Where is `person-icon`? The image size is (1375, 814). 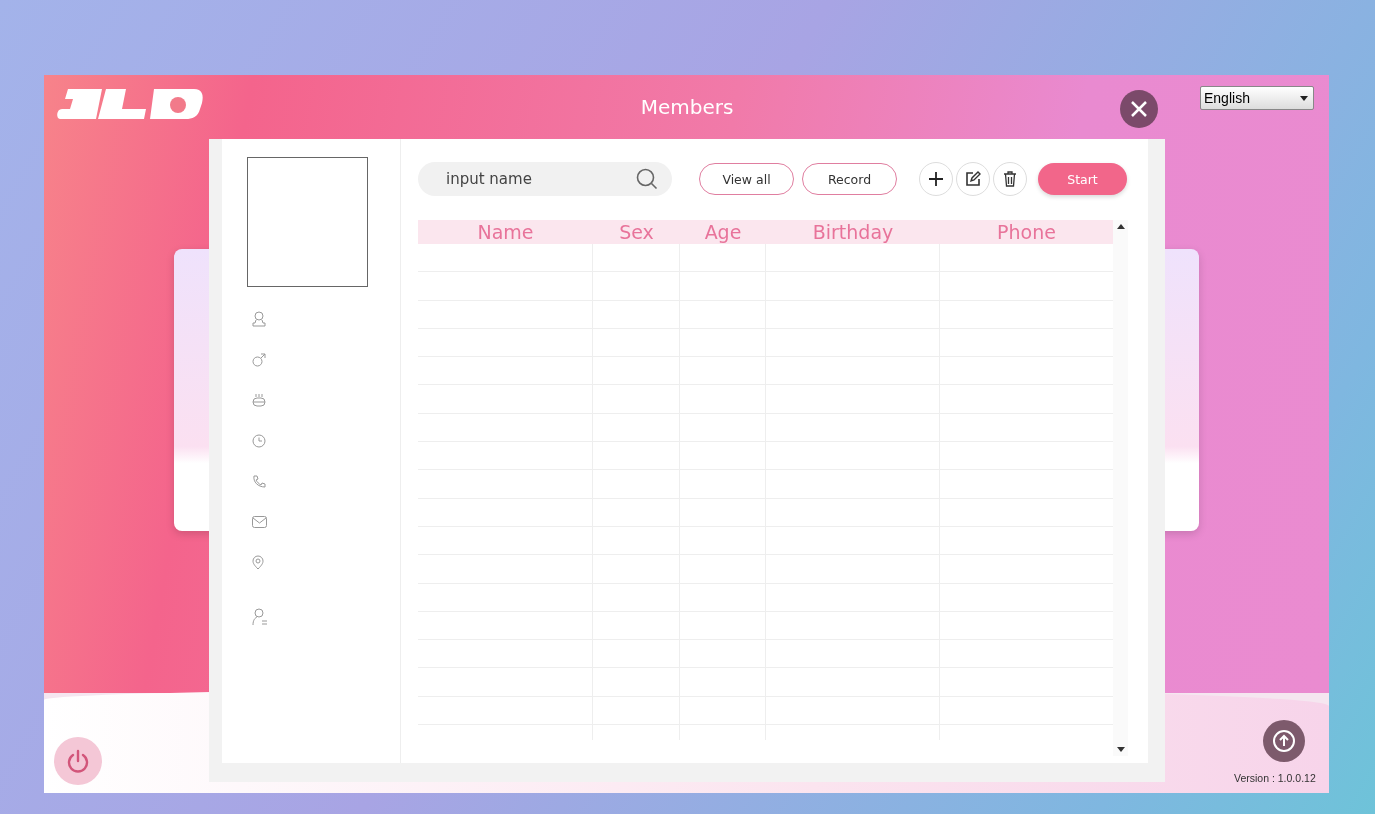
person-icon is located at coordinates (259, 319).